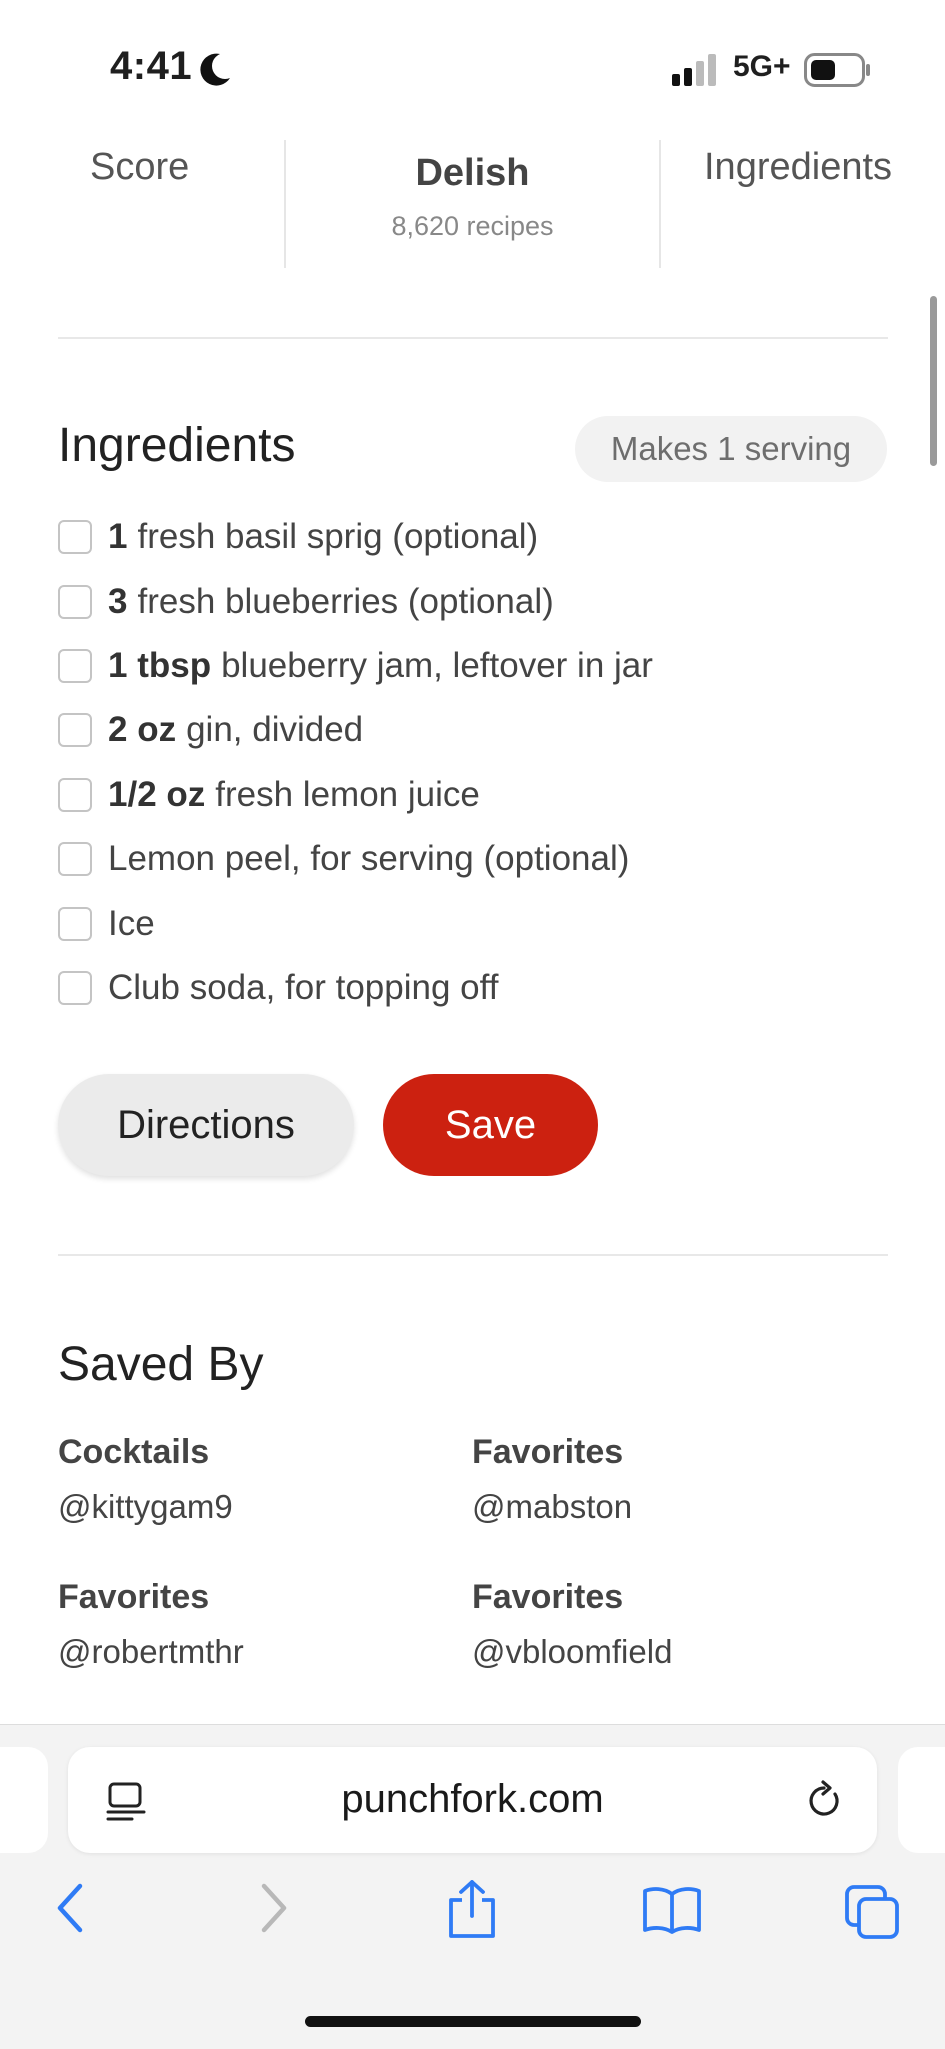 The height and width of the screenshot is (2049, 945). Describe the element at coordinates (472, 1909) in the screenshot. I see `share-icon` at that location.